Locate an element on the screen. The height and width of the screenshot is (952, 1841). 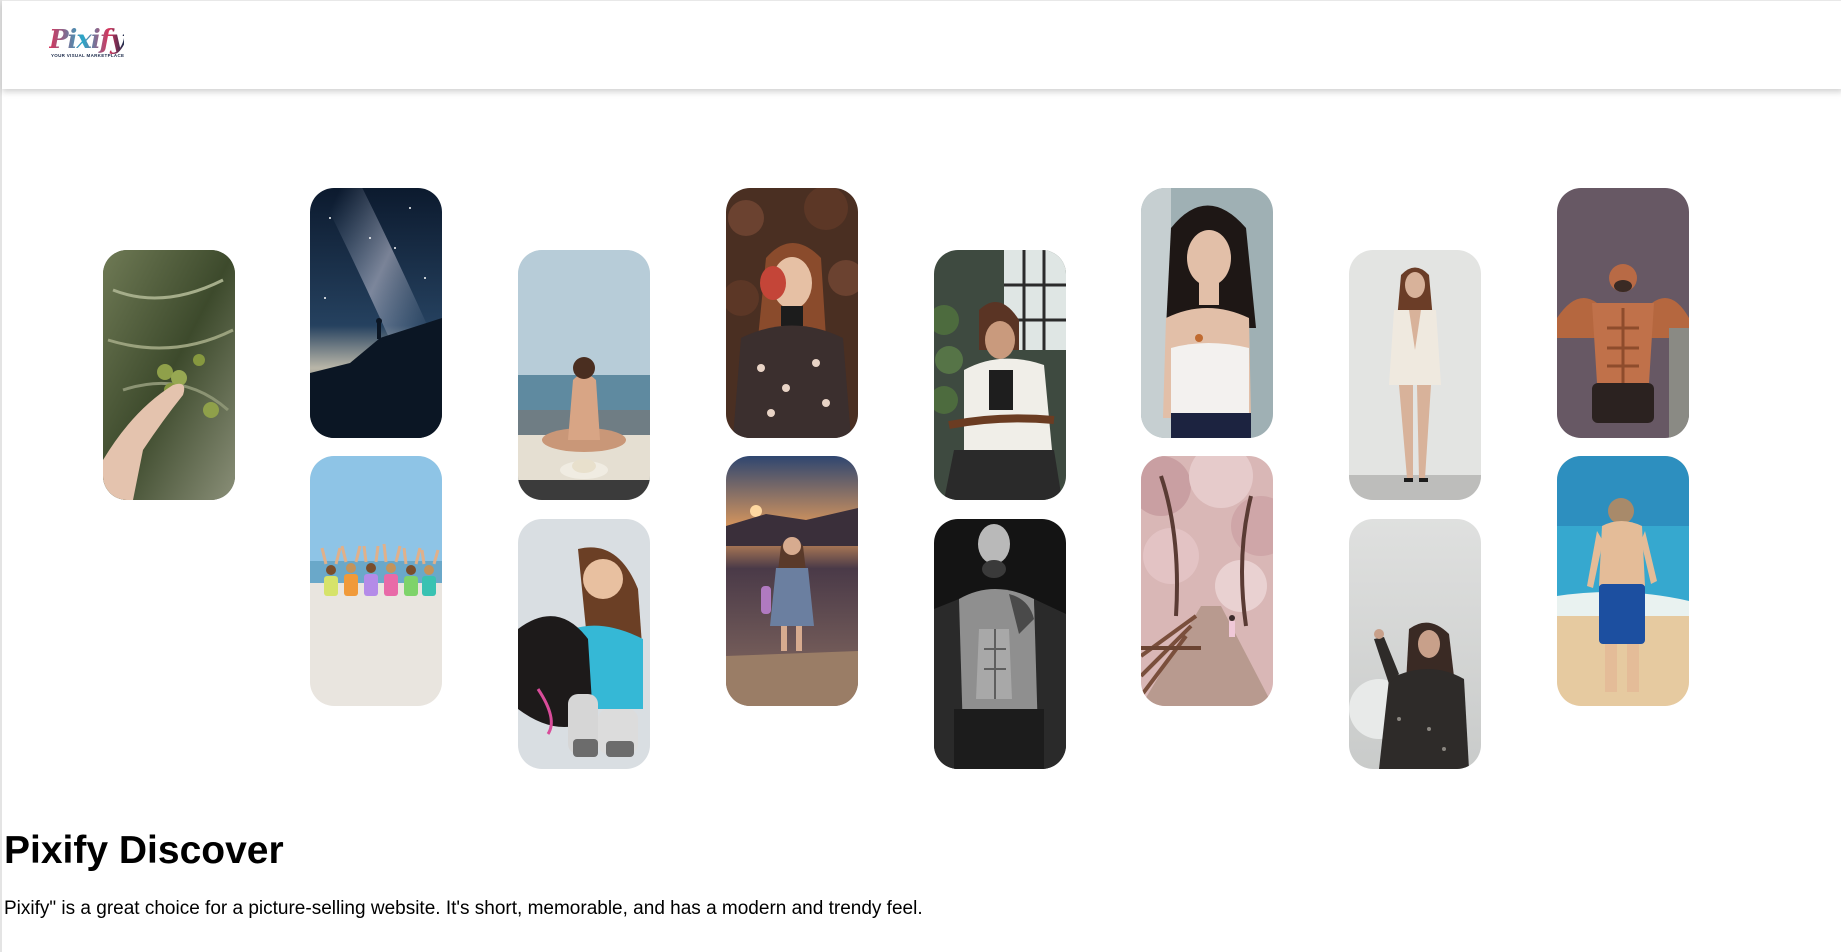
photo-girl-field-sunset is located at coordinates (792, 581).